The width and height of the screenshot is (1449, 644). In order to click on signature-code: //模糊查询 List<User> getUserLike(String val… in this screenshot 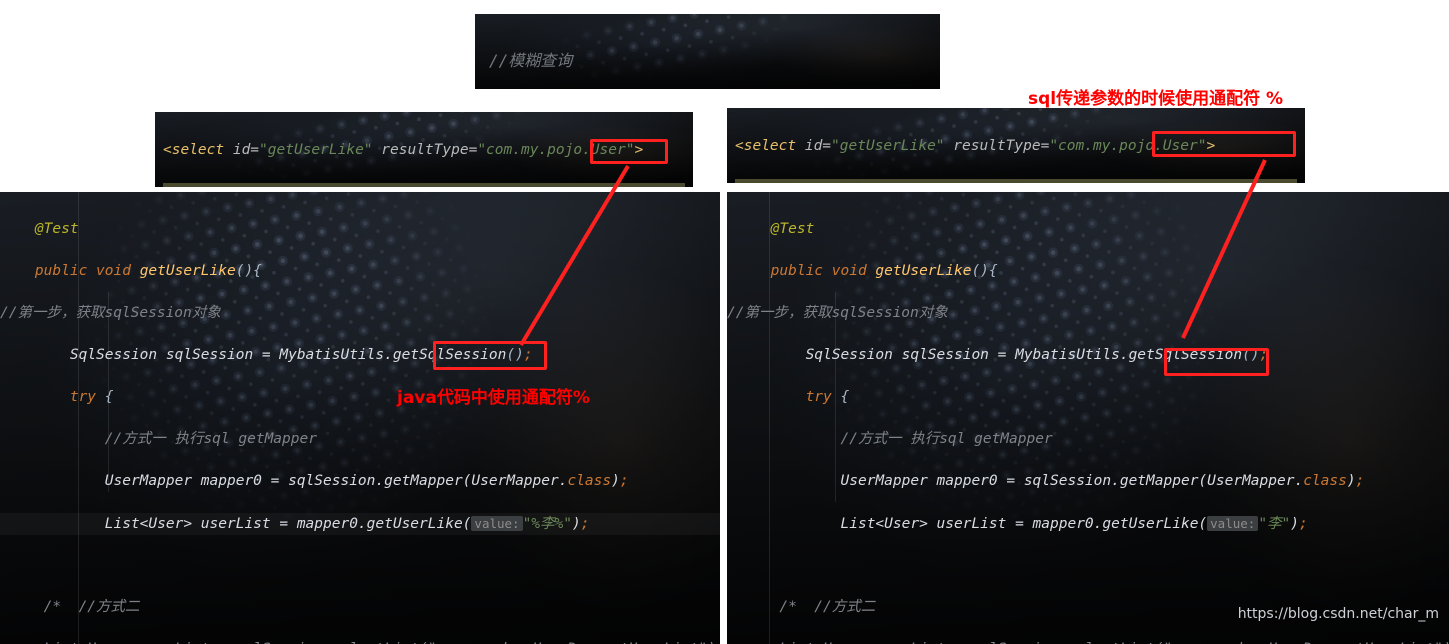, I will do `click(707, 51)`.